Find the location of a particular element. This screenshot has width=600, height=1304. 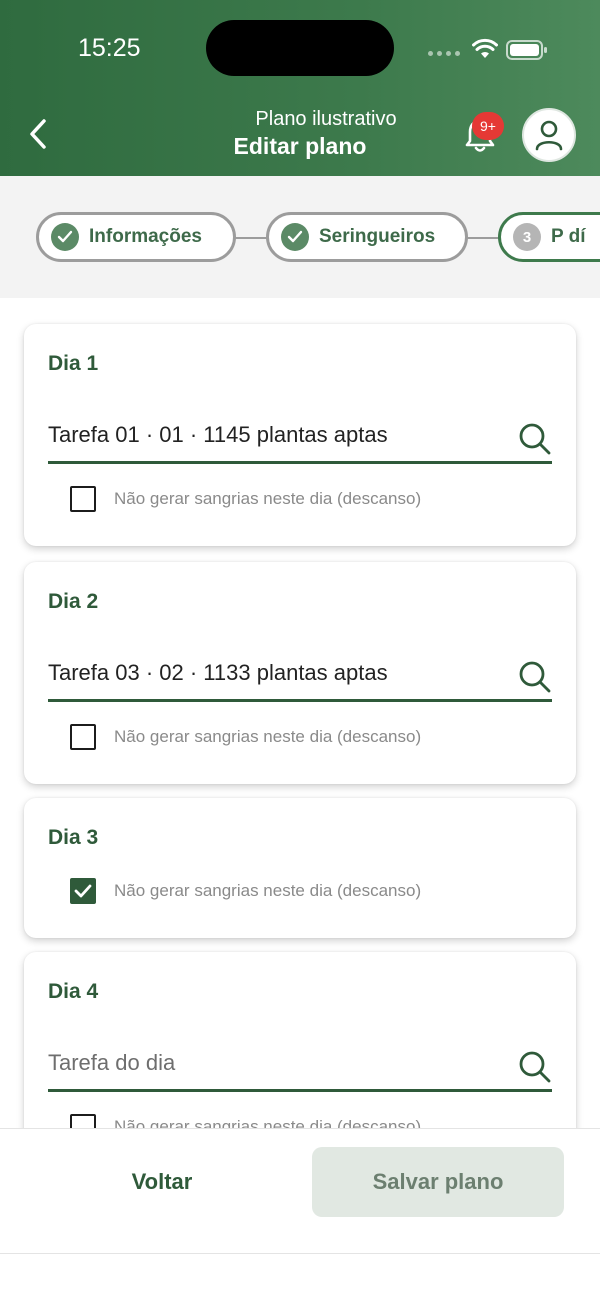

day-title: Dia 1 is located at coordinates (73, 363).